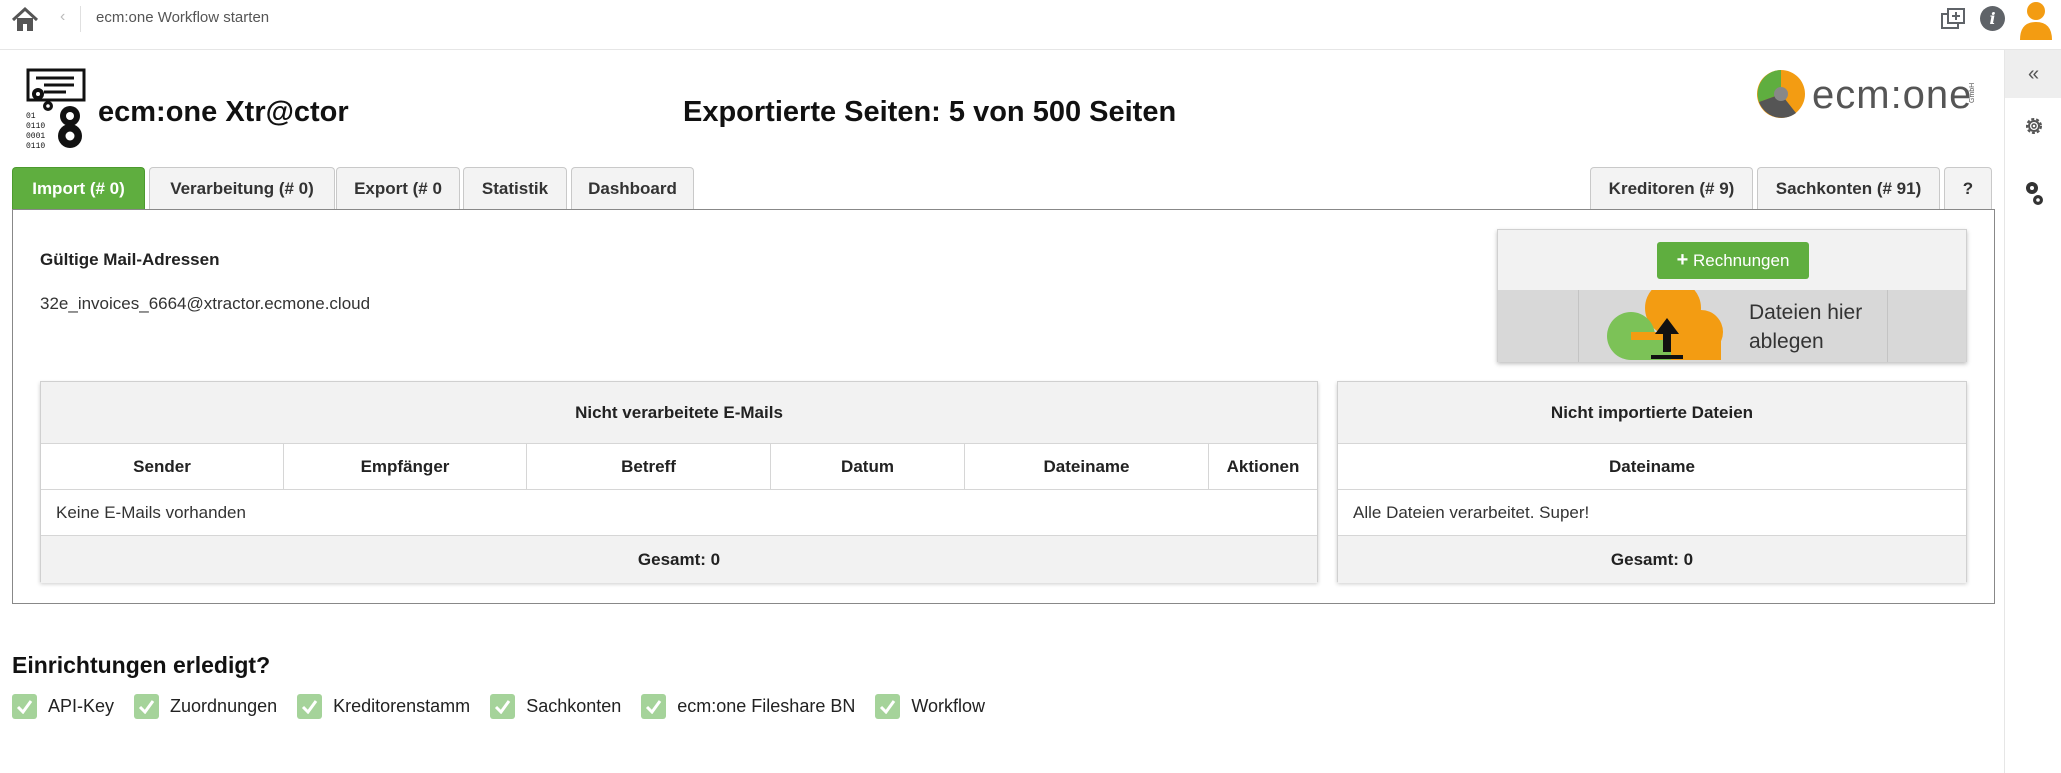 This screenshot has width=2061, height=773. What do you see at coordinates (398, 188) in the screenshot?
I see `tab-export: Export (# 0` at bounding box center [398, 188].